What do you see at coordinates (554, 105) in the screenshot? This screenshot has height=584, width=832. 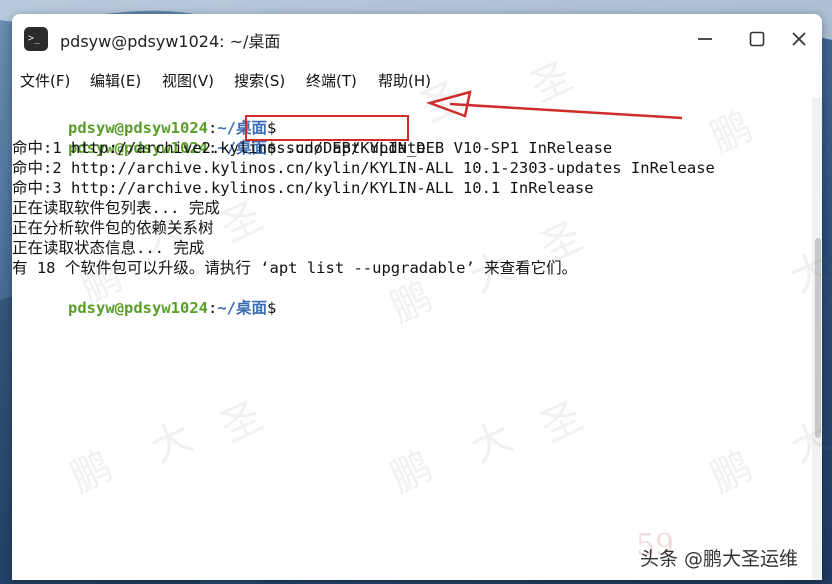 I see `annotation-arrow` at bounding box center [554, 105].